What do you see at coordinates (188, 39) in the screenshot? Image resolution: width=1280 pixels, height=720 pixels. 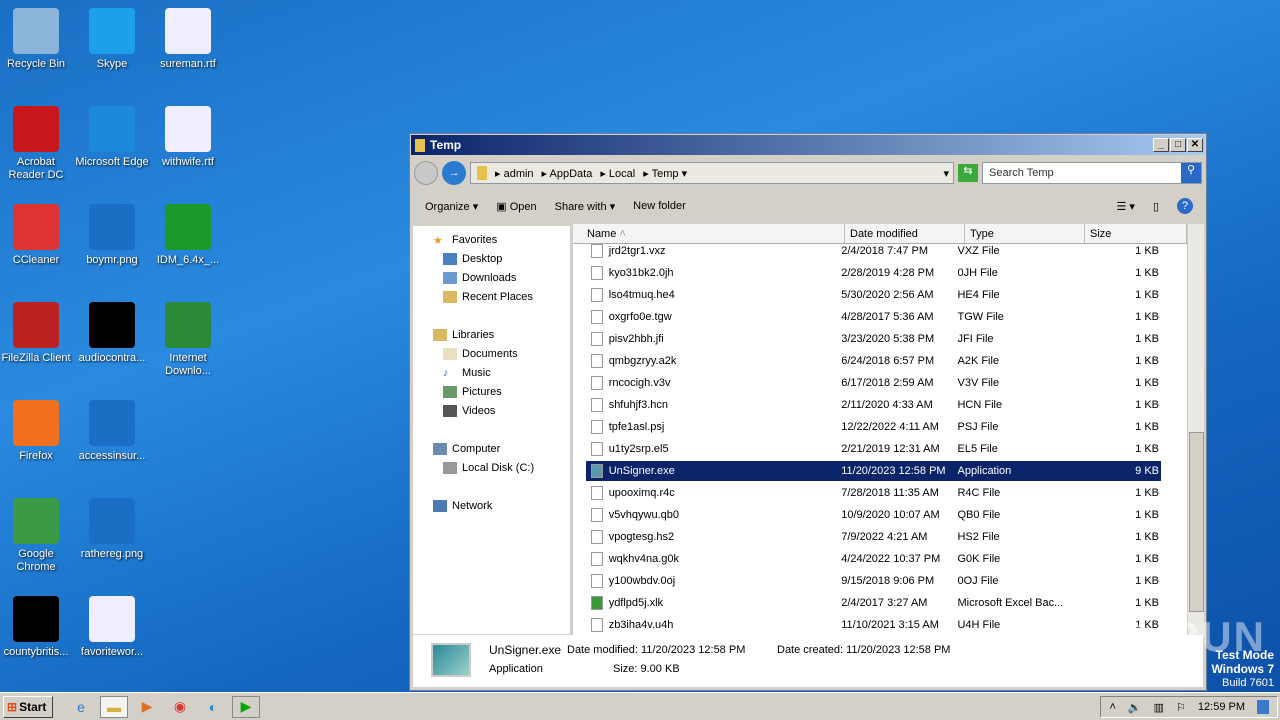 I see `desktop-icon-sureman-rtf: sureman.rtf` at bounding box center [188, 39].